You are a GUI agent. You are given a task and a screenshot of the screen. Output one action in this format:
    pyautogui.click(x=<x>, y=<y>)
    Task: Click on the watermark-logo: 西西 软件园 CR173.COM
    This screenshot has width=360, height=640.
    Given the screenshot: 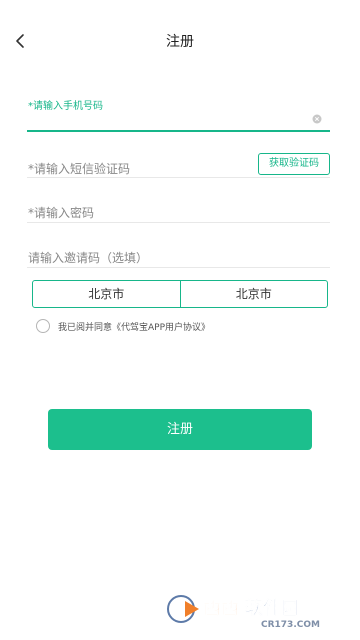 What is the action you would take?
    pyautogui.click(x=242, y=611)
    